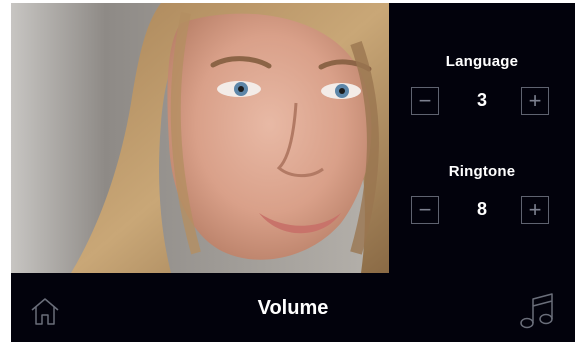 The height and width of the screenshot is (345, 586). What do you see at coordinates (481, 209) in the screenshot?
I see `ringtone-value: 8` at bounding box center [481, 209].